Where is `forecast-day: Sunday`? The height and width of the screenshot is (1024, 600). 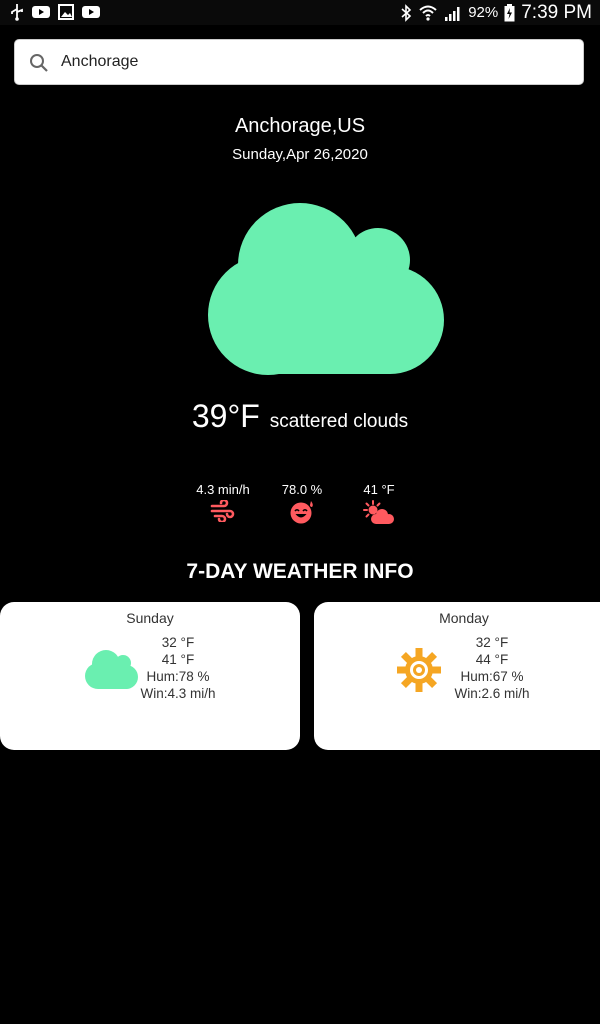
forecast-day: Sunday is located at coordinates (150, 618).